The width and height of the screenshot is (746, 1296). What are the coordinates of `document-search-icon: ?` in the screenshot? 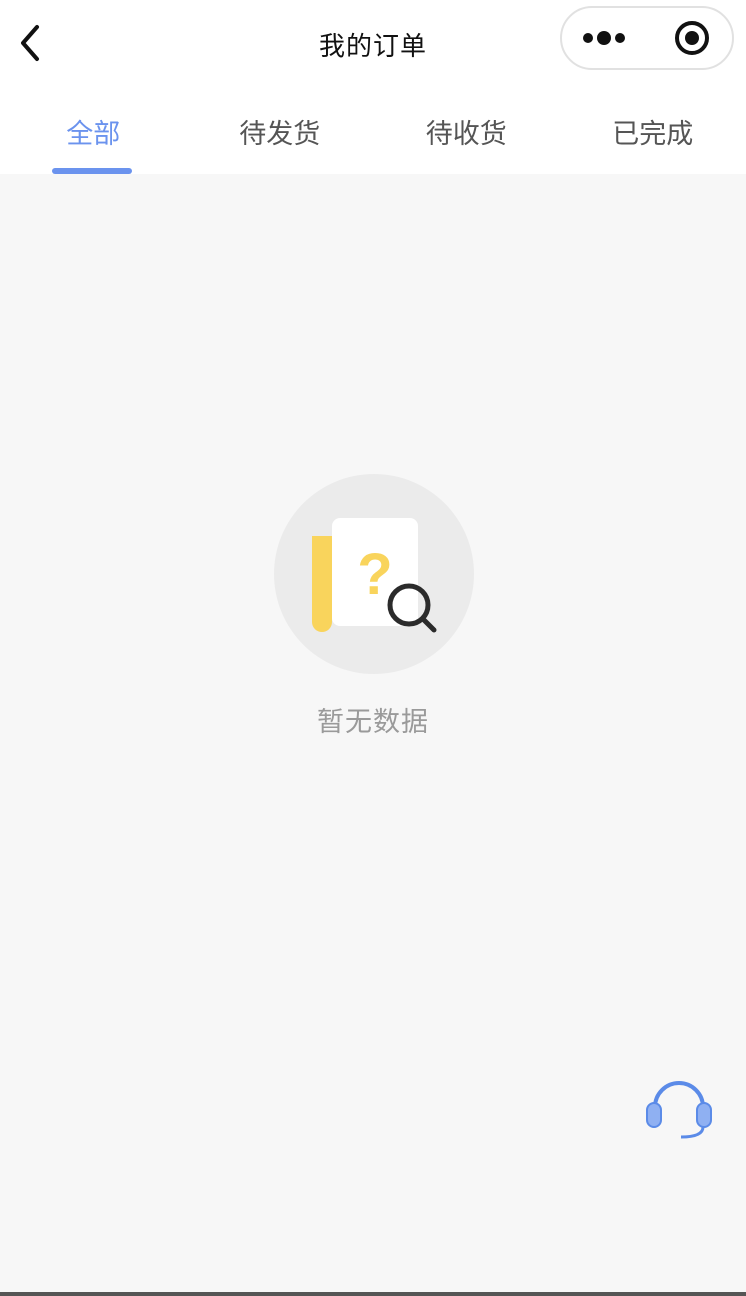 It's located at (374, 574).